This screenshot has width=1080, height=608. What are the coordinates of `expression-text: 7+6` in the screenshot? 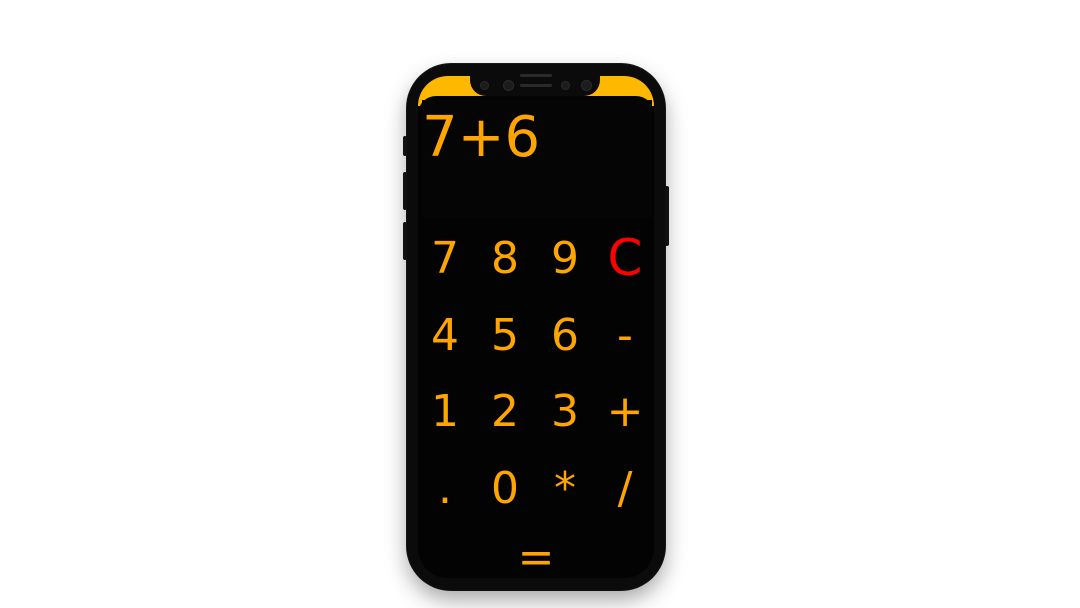 It's located at (481, 137).